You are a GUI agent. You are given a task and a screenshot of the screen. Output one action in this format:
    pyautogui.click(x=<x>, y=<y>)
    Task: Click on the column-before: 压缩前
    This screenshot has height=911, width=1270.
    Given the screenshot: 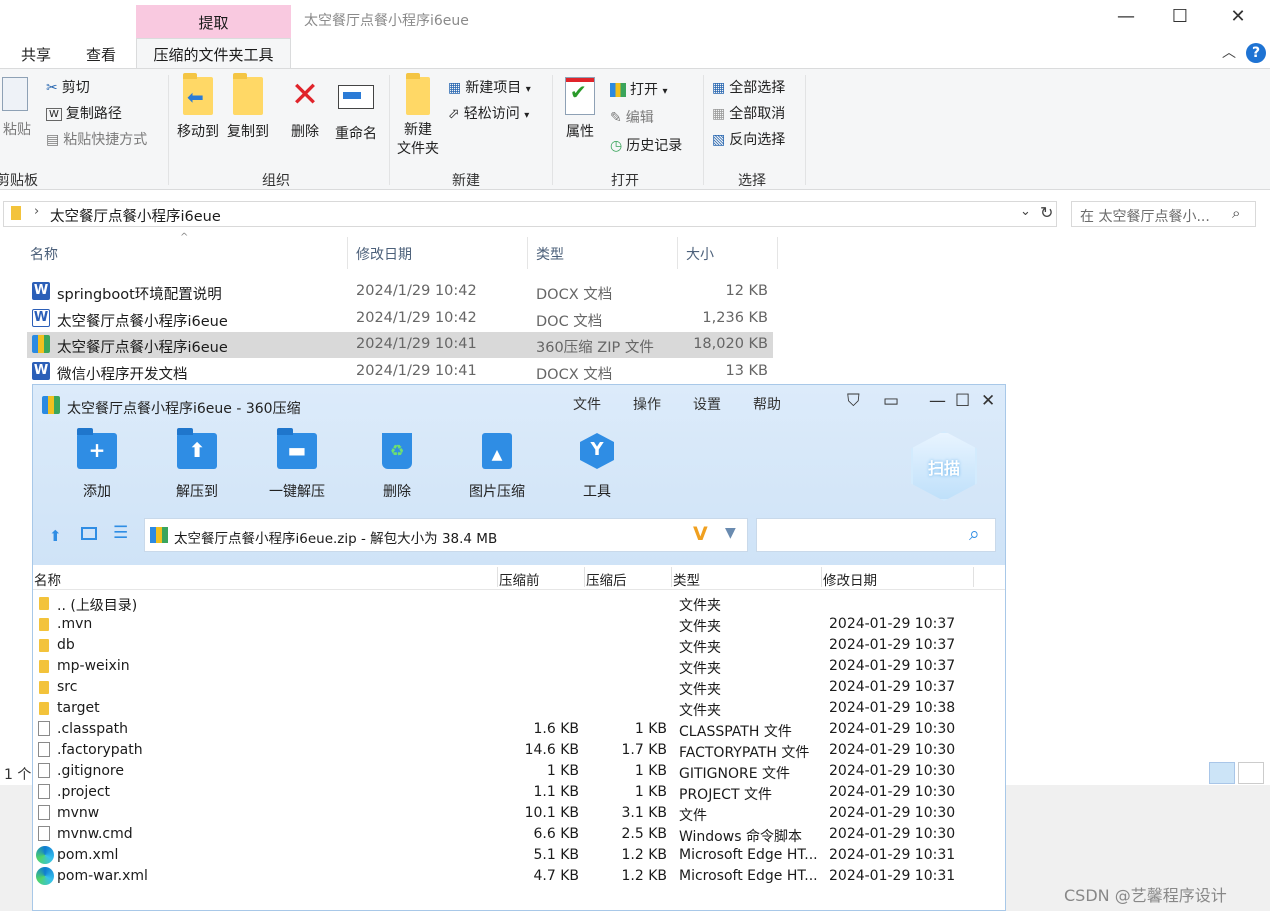 What is the action you would take?
    pyautogui.click(x=519, y=579)
    